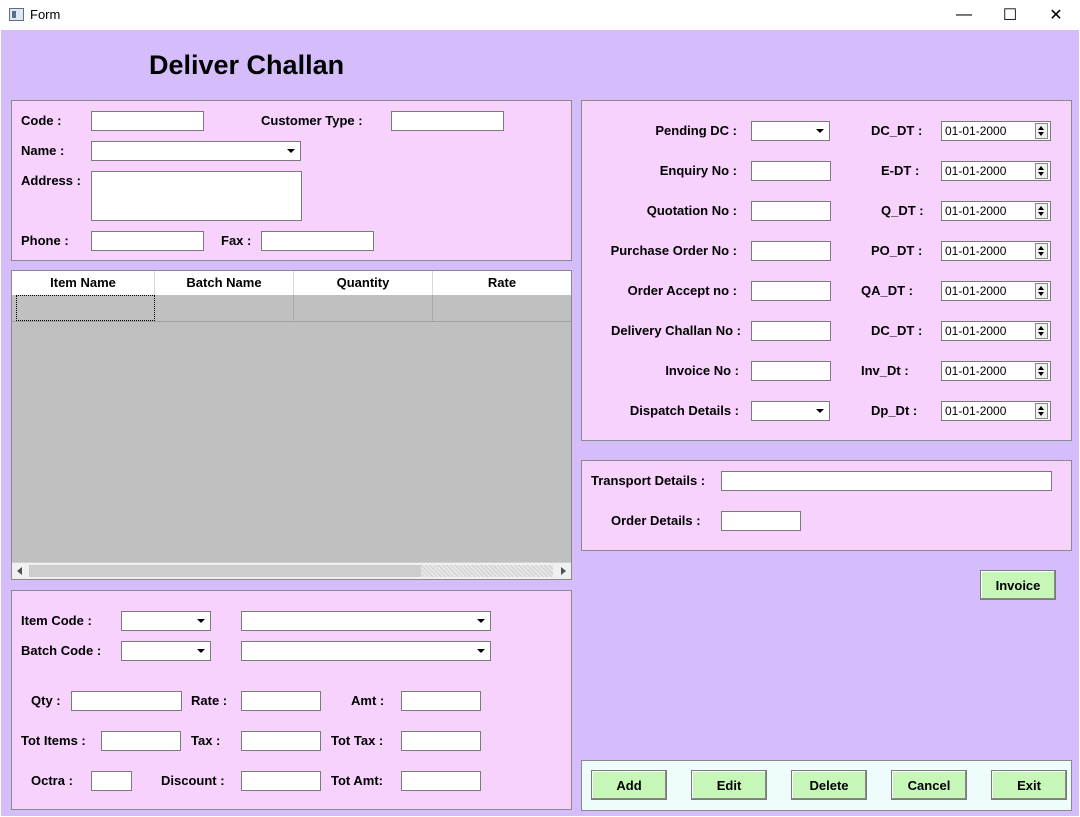  What do you see at coordinates (147, 241) in the screenshot?
I see `phone-input` at bounding box center [147, 241].